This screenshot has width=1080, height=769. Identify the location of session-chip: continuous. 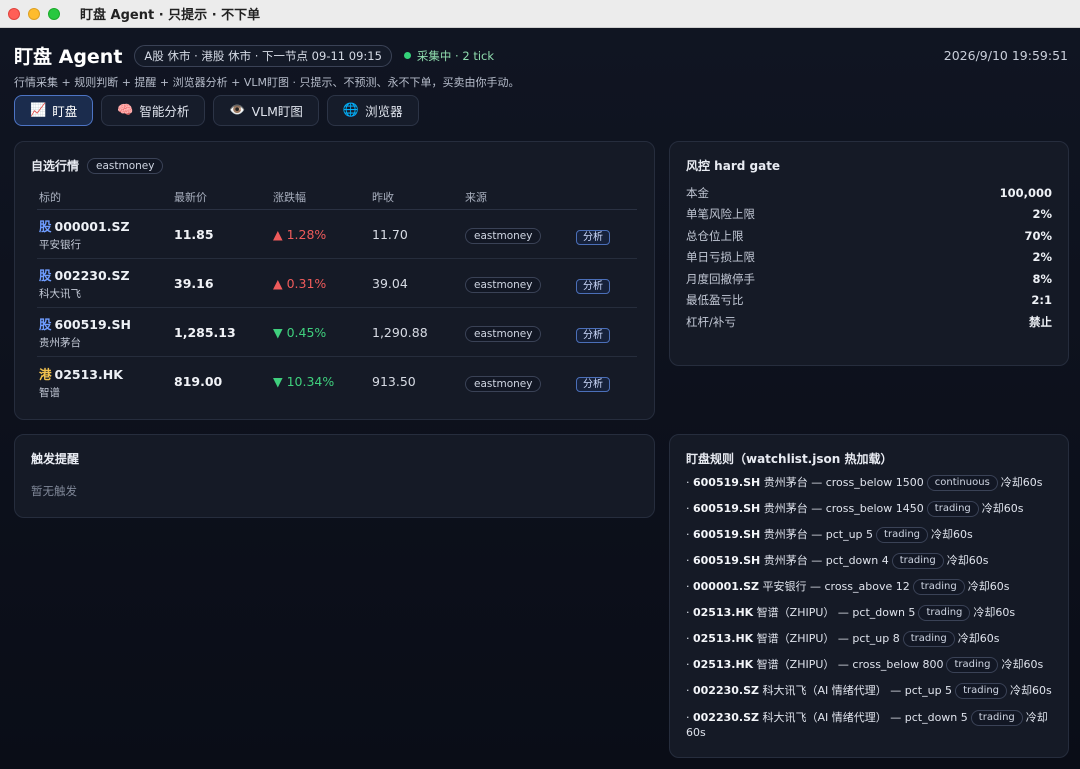
(962, 483).